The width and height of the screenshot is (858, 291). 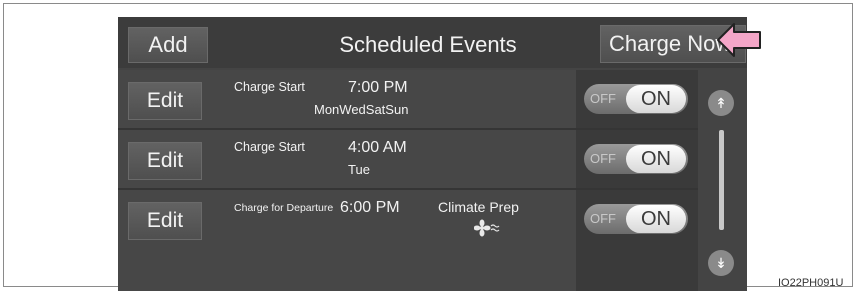 I want to click on event-type-2: Charge Start, so click(x=269, y=147).